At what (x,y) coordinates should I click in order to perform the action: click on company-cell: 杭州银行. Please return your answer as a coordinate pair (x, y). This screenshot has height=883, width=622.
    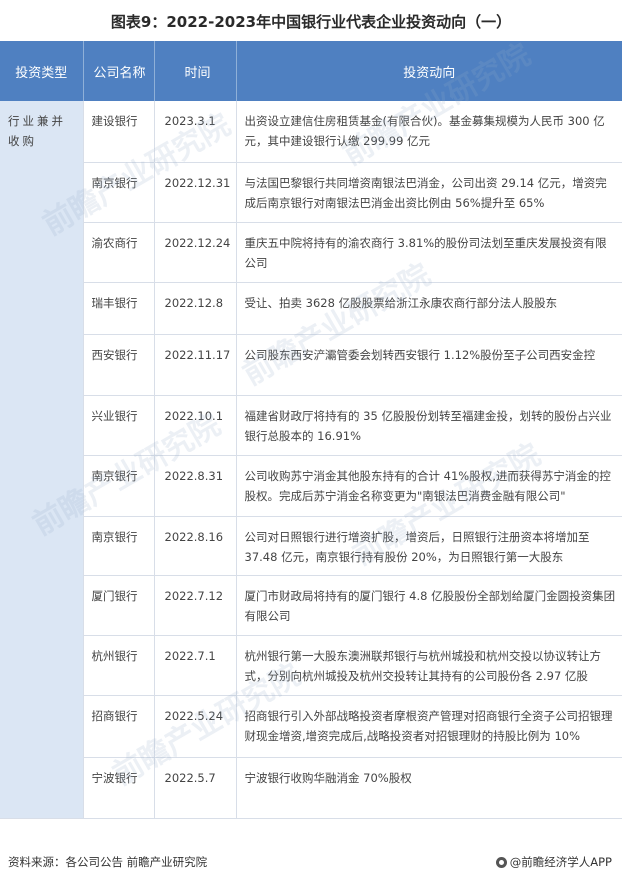
    Looking at the image, I should click on (119, 665).